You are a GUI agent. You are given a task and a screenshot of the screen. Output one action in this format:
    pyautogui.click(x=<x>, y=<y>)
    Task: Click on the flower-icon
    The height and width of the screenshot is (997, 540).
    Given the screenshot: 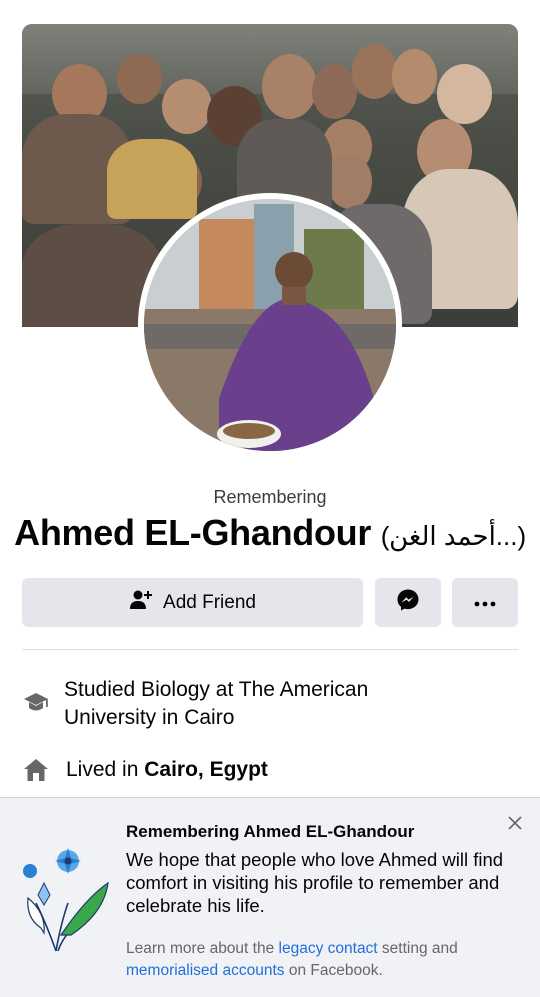 What is the action you would take?
    pyautogui.click(x=66, y=900)
    